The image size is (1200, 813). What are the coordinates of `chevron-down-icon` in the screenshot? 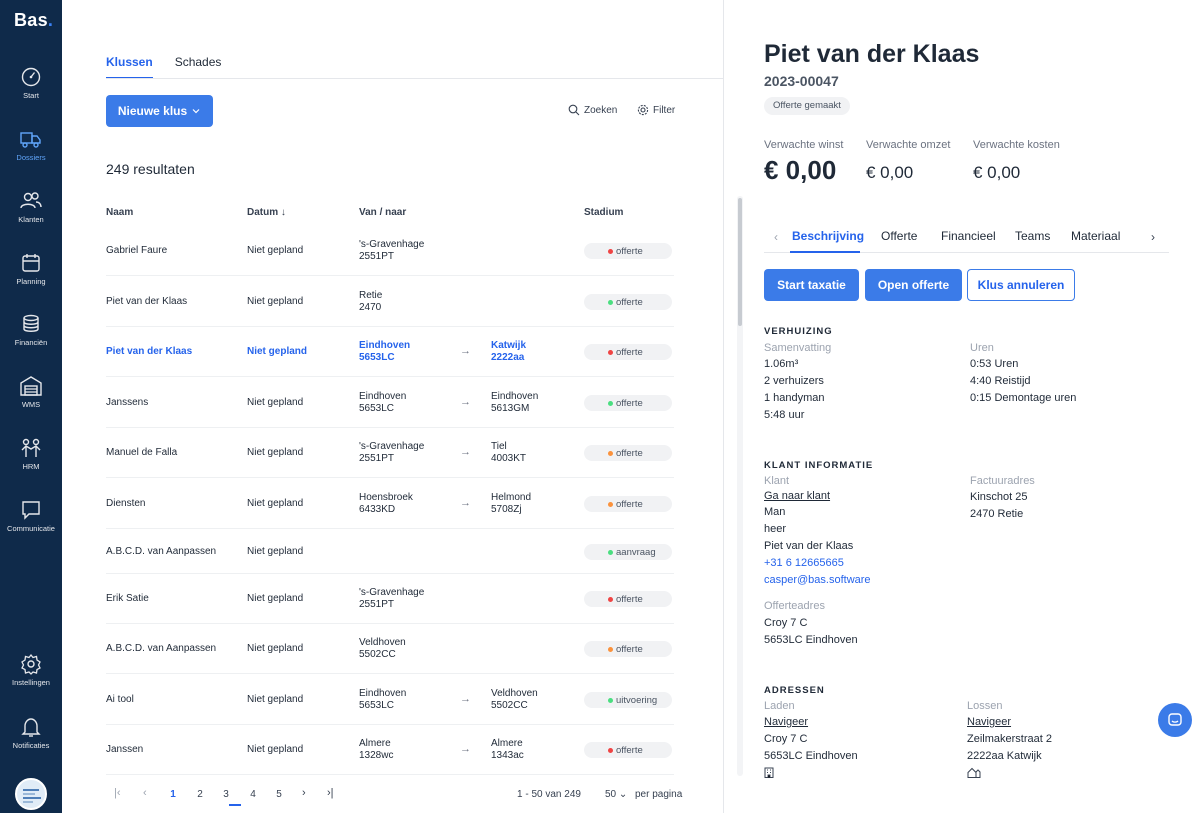 It's located at (196, 111).